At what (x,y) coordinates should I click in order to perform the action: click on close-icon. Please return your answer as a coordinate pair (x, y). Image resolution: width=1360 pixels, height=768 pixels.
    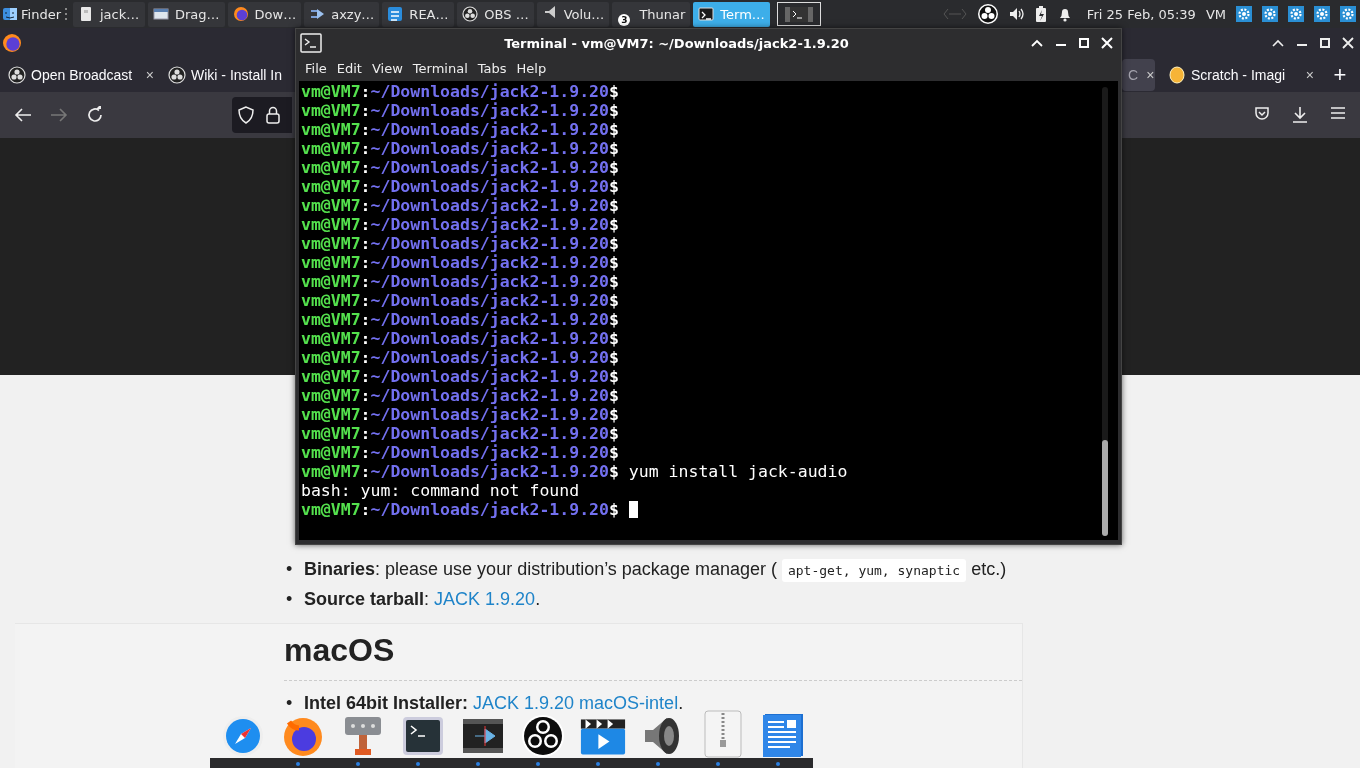
    Looking at the image, I should click on (1348, 43).